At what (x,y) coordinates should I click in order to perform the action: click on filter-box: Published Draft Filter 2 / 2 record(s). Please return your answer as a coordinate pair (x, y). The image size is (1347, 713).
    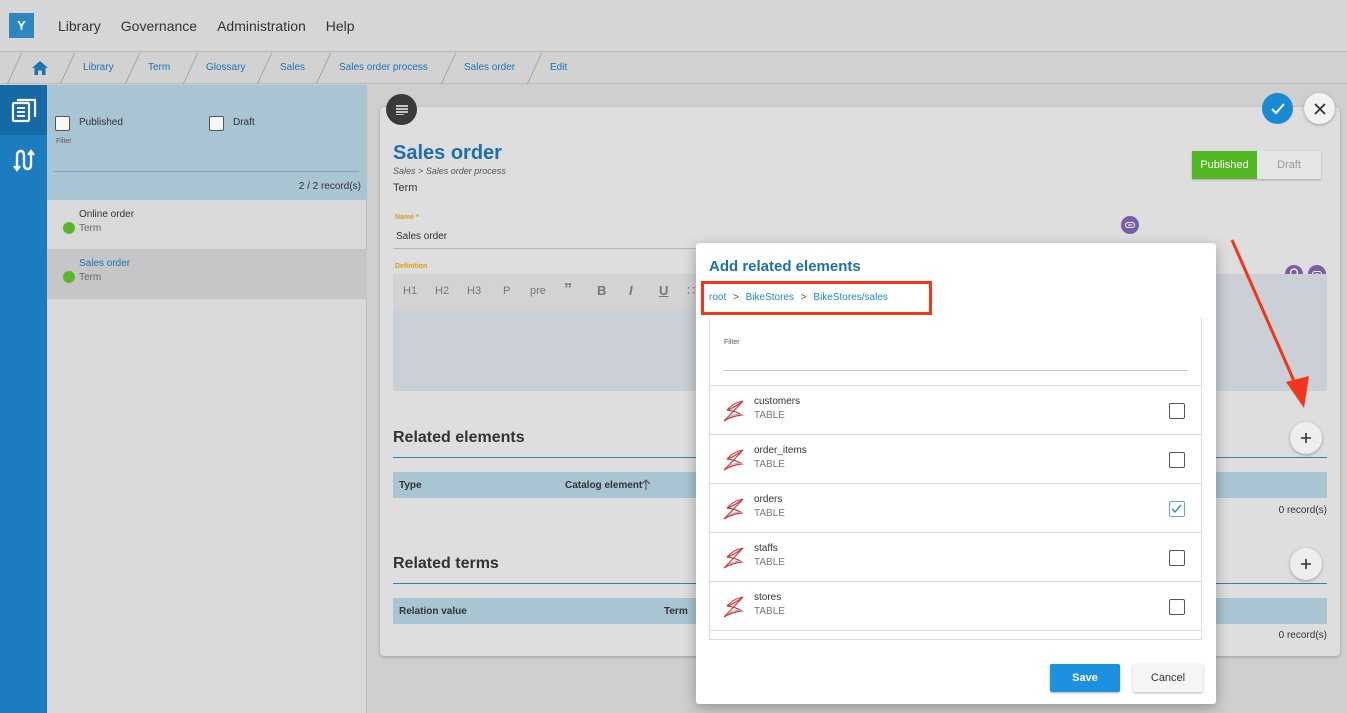
    Looking at the image, I should click on (207, 142).